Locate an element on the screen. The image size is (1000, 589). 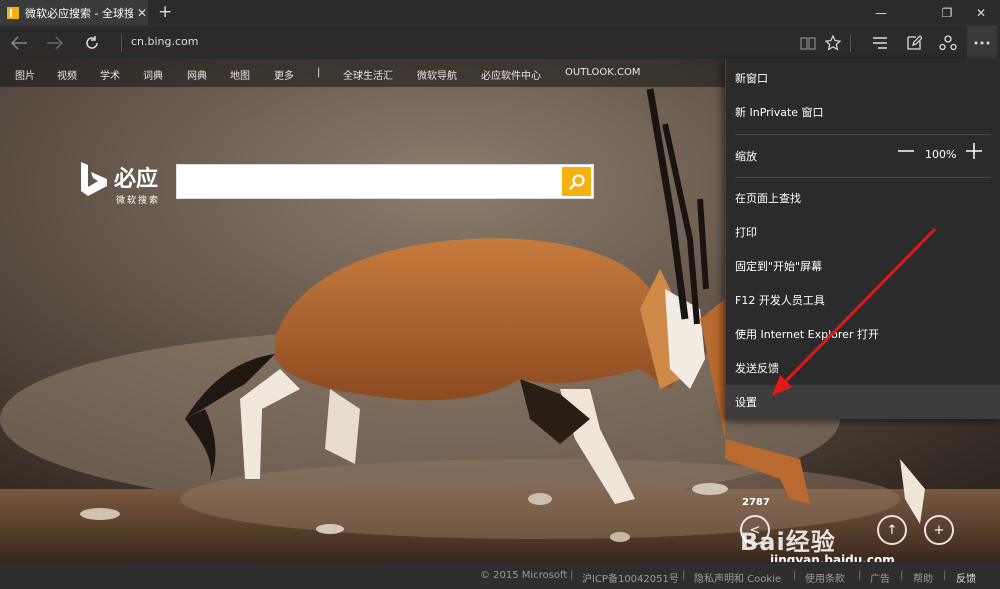
link-videos: 视频 is located at coordinates (67, 74).